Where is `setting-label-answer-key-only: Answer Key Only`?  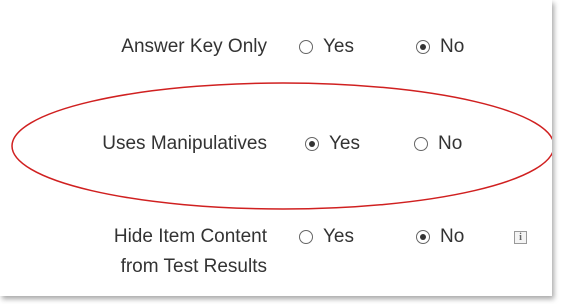 setting-label-answer-key-only: Answer Key Only is located at coordinates (194, 47).